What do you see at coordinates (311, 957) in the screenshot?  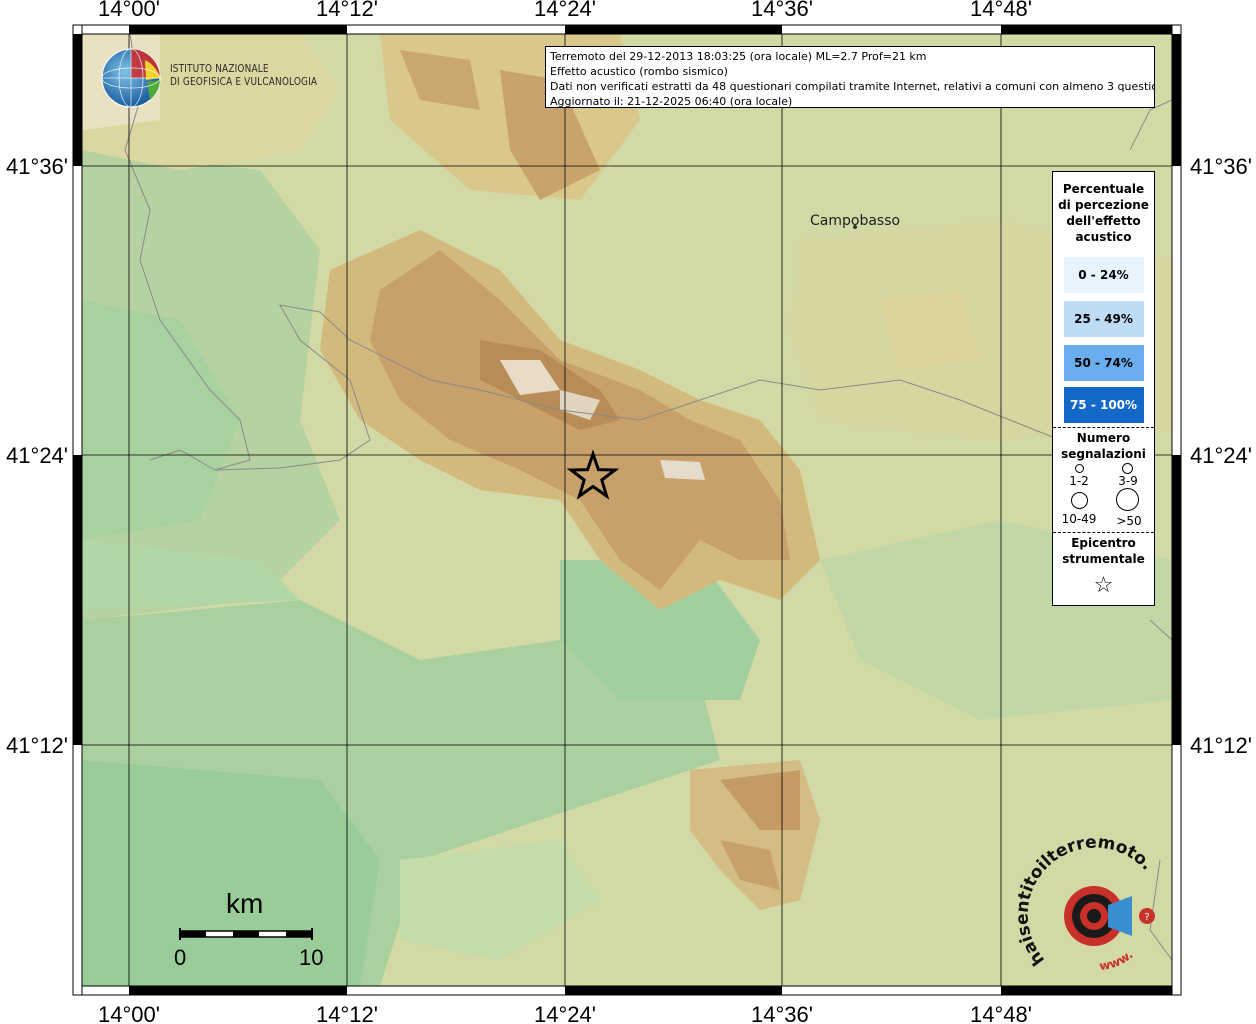 I see `scale-max: 10` at bounding box center [311, 957].